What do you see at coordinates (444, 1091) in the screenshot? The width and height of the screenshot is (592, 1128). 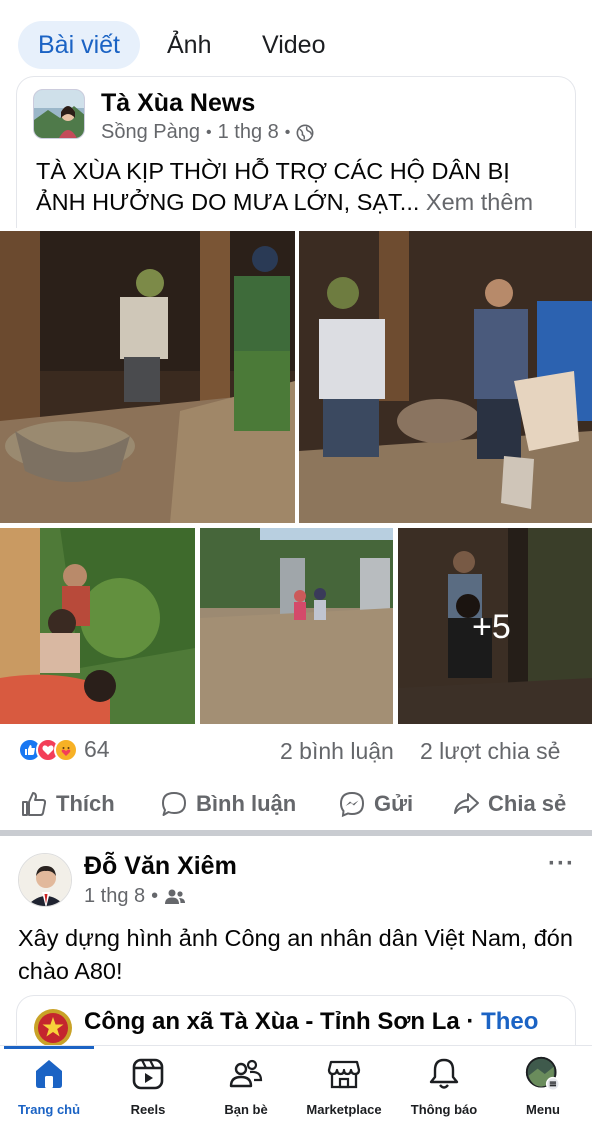 I see `nav-notifications: Thông báo` at bounding box center [444, 1091].